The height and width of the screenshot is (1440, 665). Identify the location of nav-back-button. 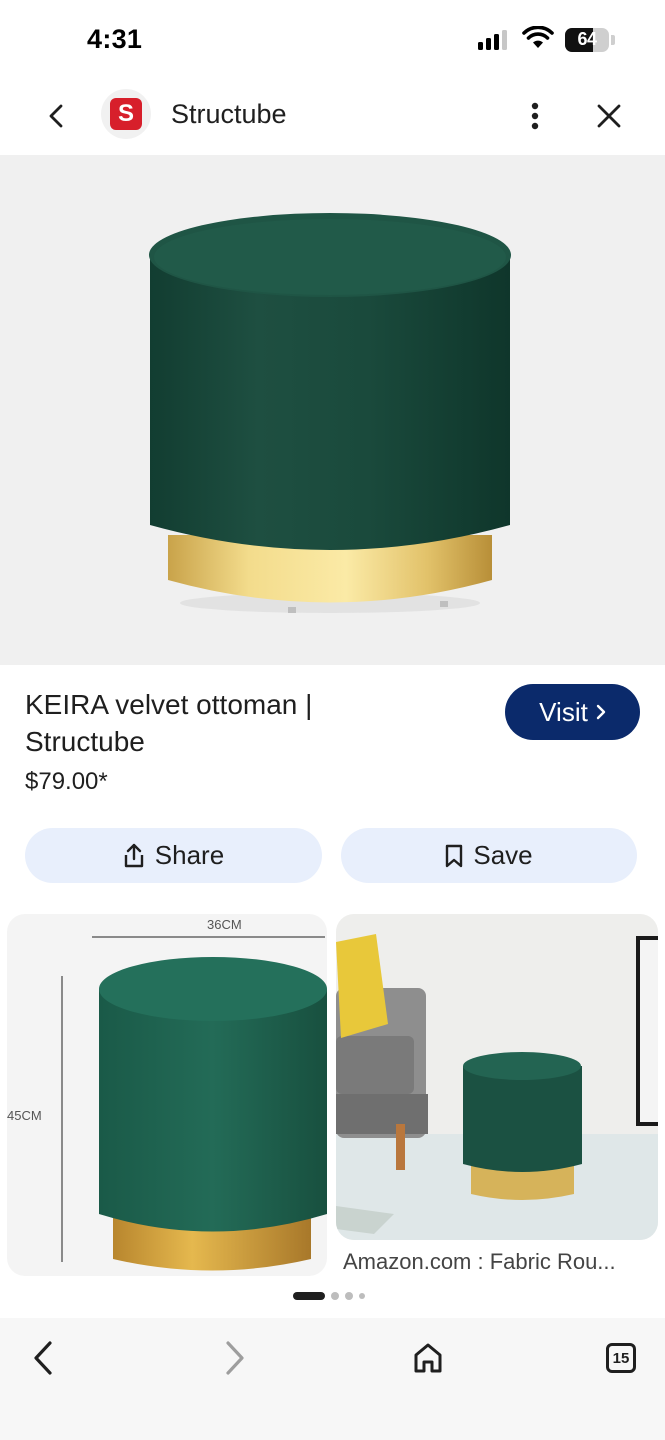
(43, 1358).